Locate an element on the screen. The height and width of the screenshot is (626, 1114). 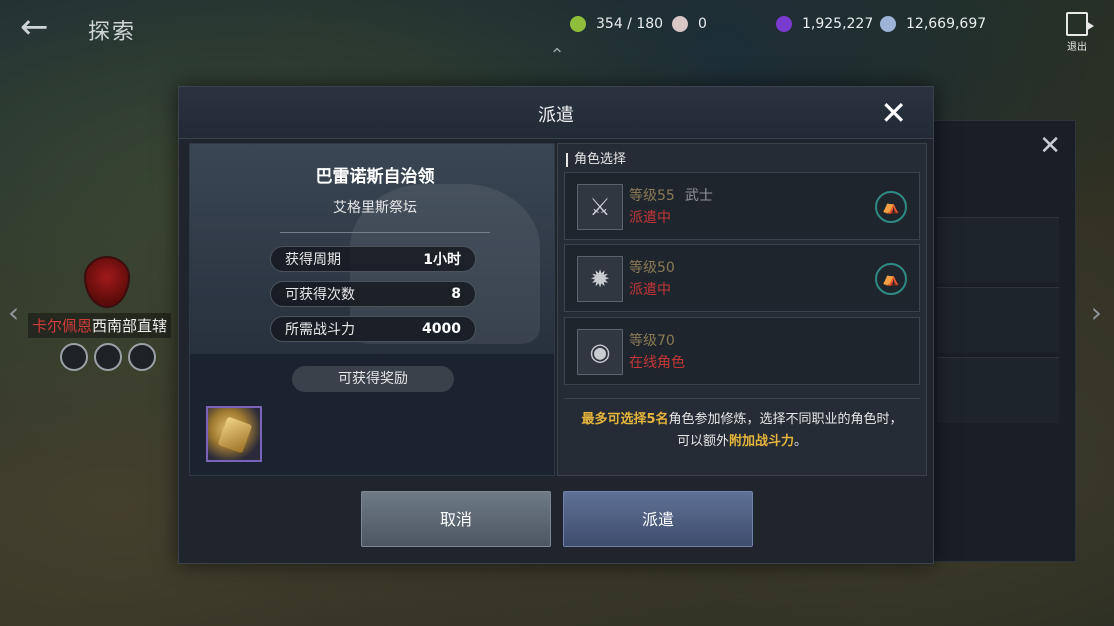
character-card: ◉ 等级70 在线角色 is located at coordinates (742, 351).